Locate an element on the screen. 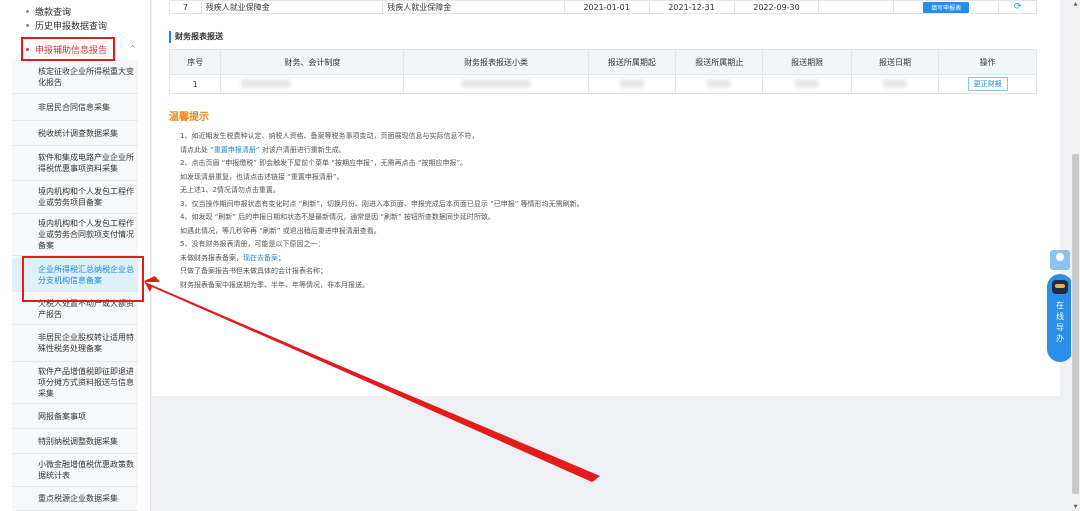  section-title: 财务报表报送 is located at coordinates (196, 37).